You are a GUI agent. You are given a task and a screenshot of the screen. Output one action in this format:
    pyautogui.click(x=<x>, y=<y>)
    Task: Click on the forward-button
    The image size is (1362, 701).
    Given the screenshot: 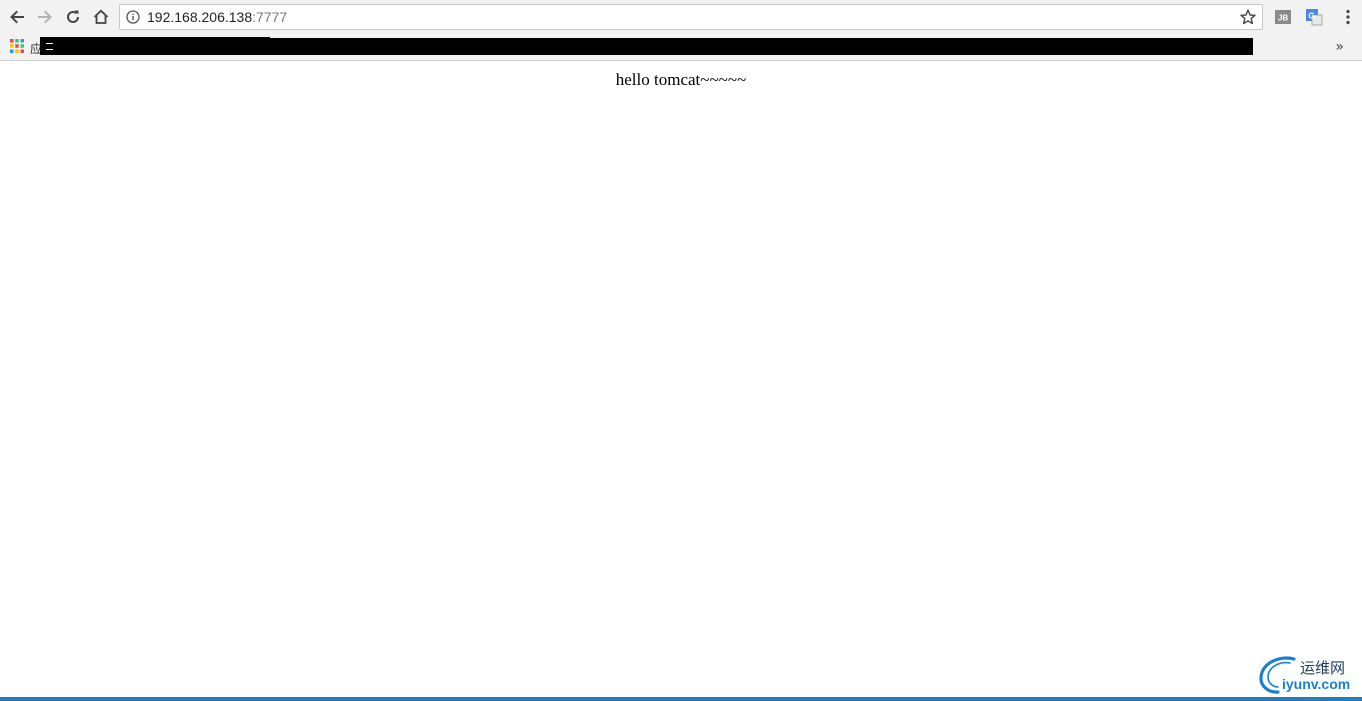 What is the action you would take?
    pyautogui.click(x=45, y=17)
    